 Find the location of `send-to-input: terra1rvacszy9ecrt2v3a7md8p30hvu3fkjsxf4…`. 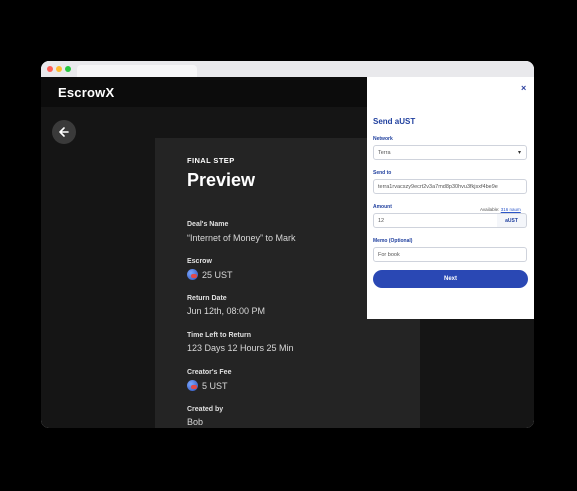

send-to-input: terra1rvacszy9ecrt2v3a7md8p30hvu3fkjsxf4… is located at coordinates (450, 186).